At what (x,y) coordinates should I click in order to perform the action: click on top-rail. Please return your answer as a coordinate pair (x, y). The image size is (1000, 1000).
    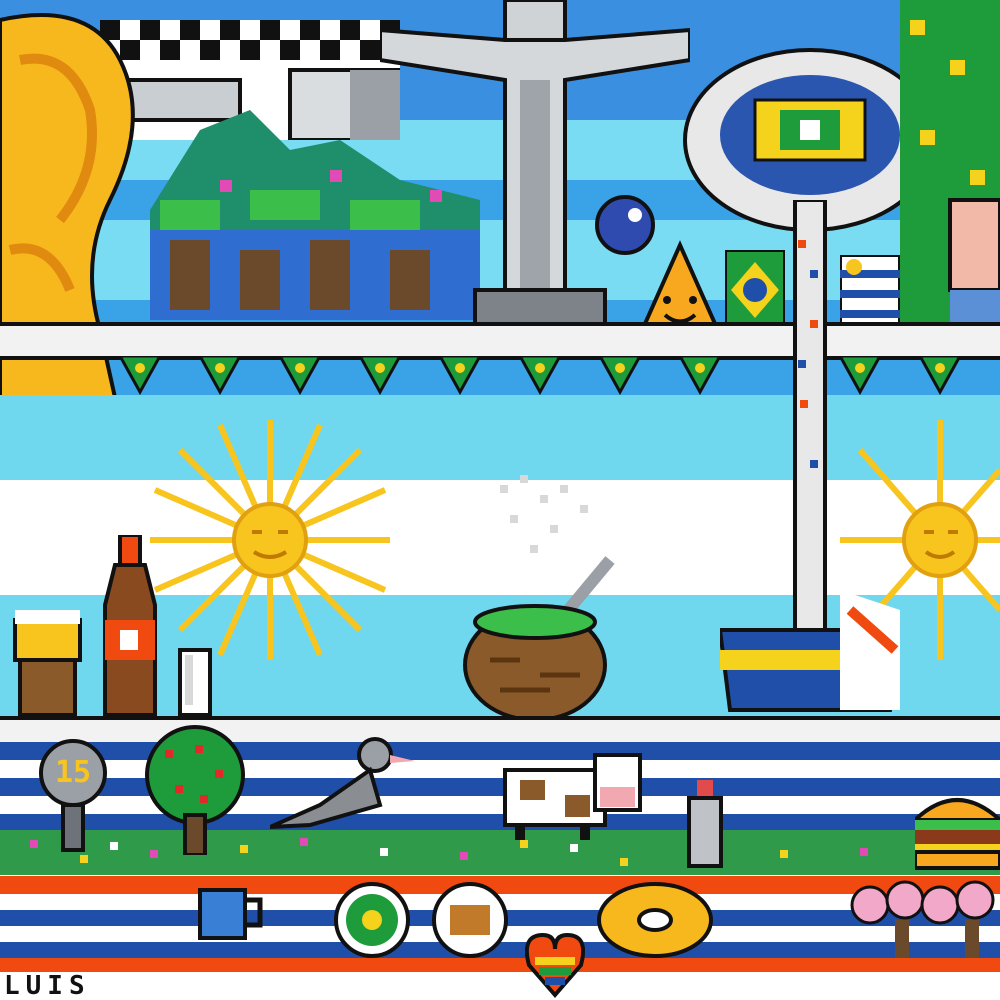
    Looking at the image, I should click on (500, 341).